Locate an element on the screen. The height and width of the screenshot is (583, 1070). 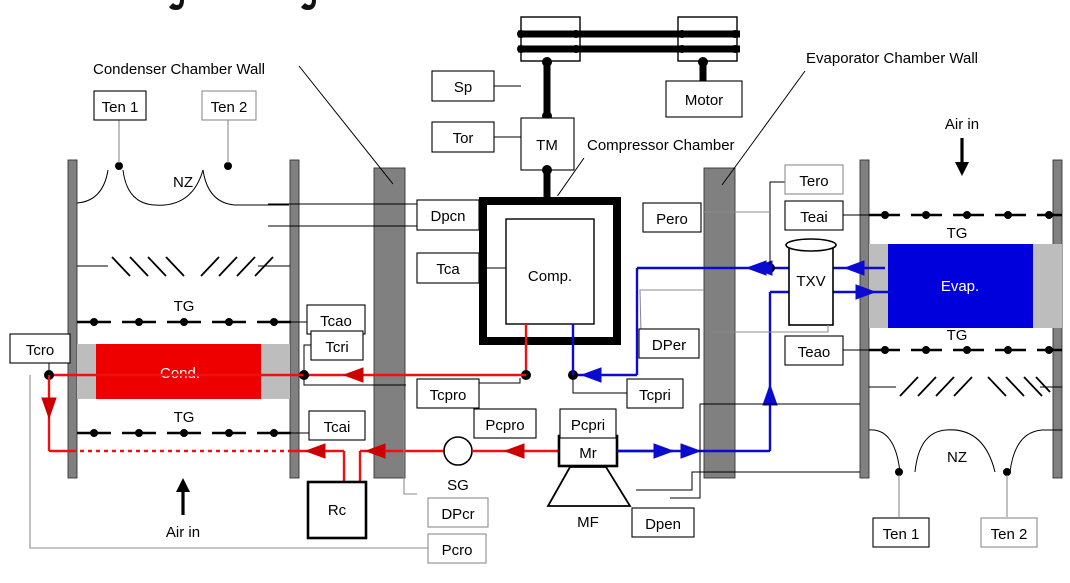
dpen-label: Dpen is located at coordinates (663, 524).